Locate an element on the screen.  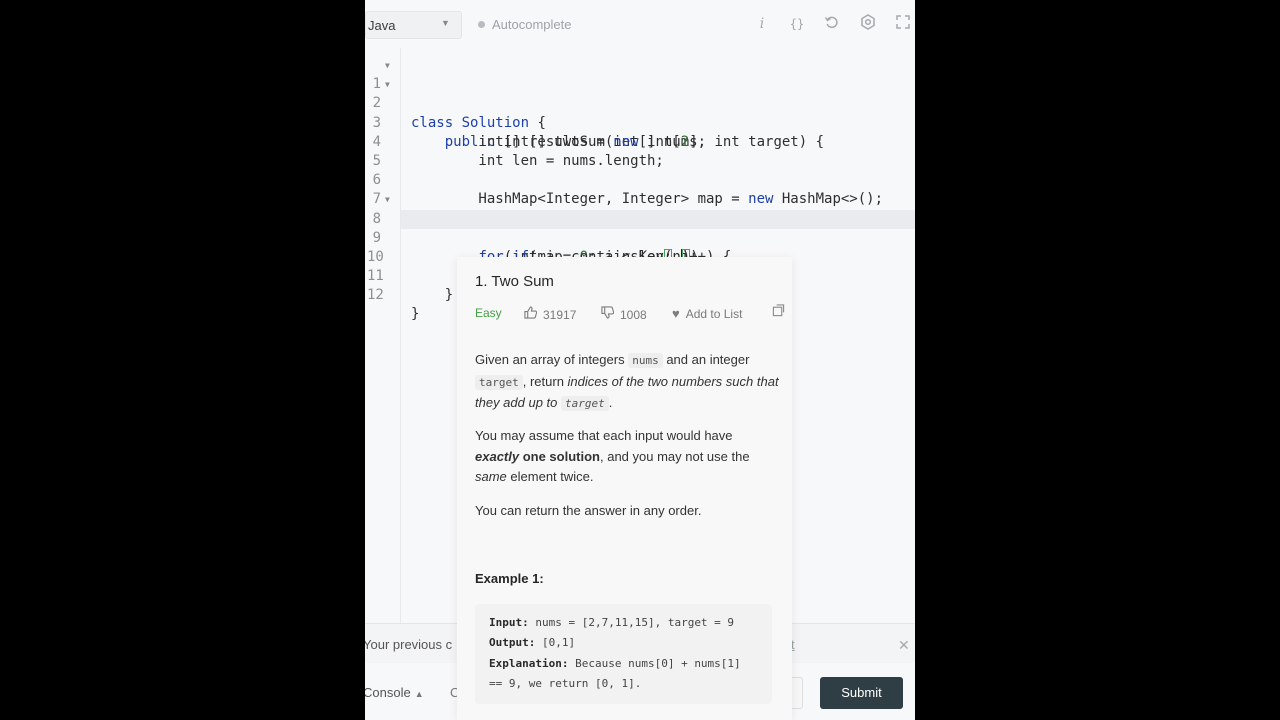
code-line: 9 if(map.containsKey(n)) is located at coordinates (640, 237).